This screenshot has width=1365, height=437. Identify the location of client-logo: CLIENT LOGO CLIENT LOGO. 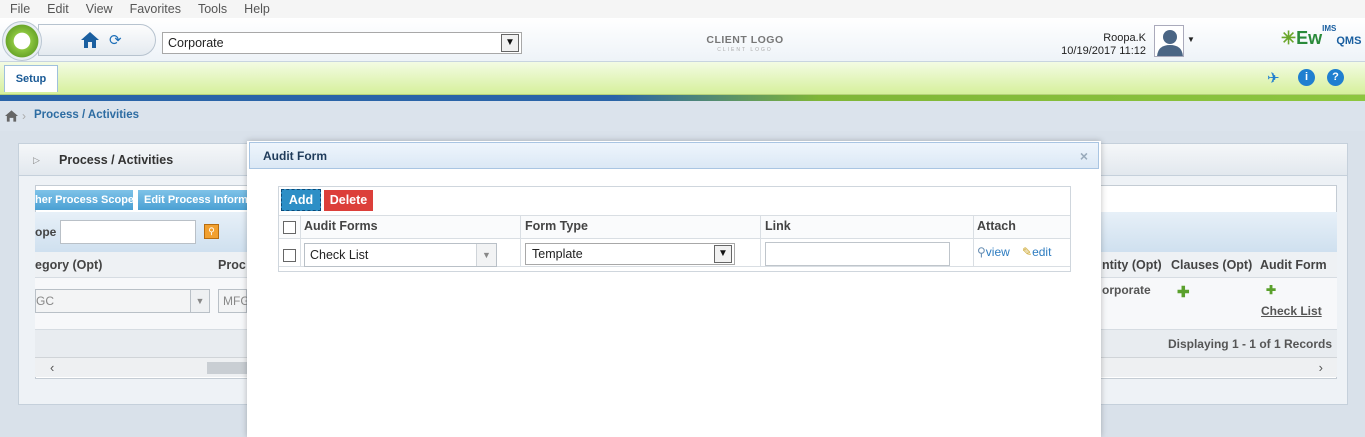
(745, 45).